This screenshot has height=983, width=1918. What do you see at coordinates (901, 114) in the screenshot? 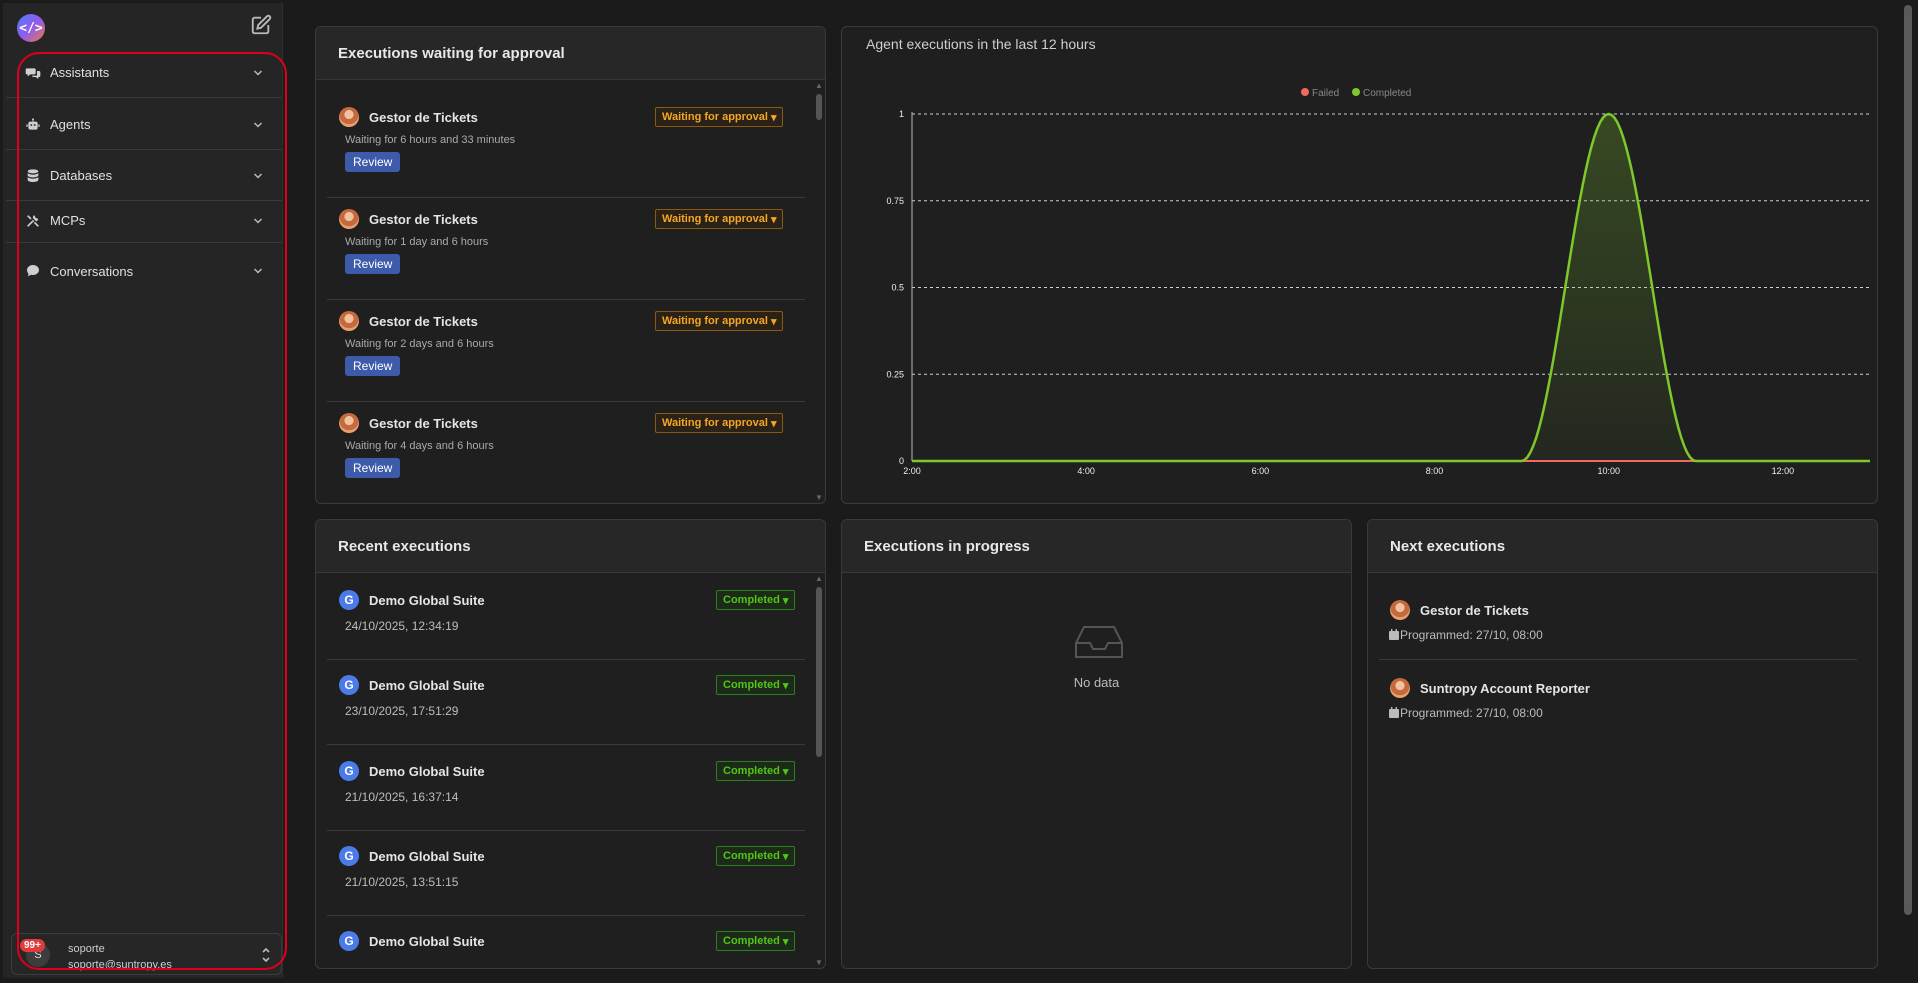
I see `y-tick-label: 1` at bounding box center [901, 114].